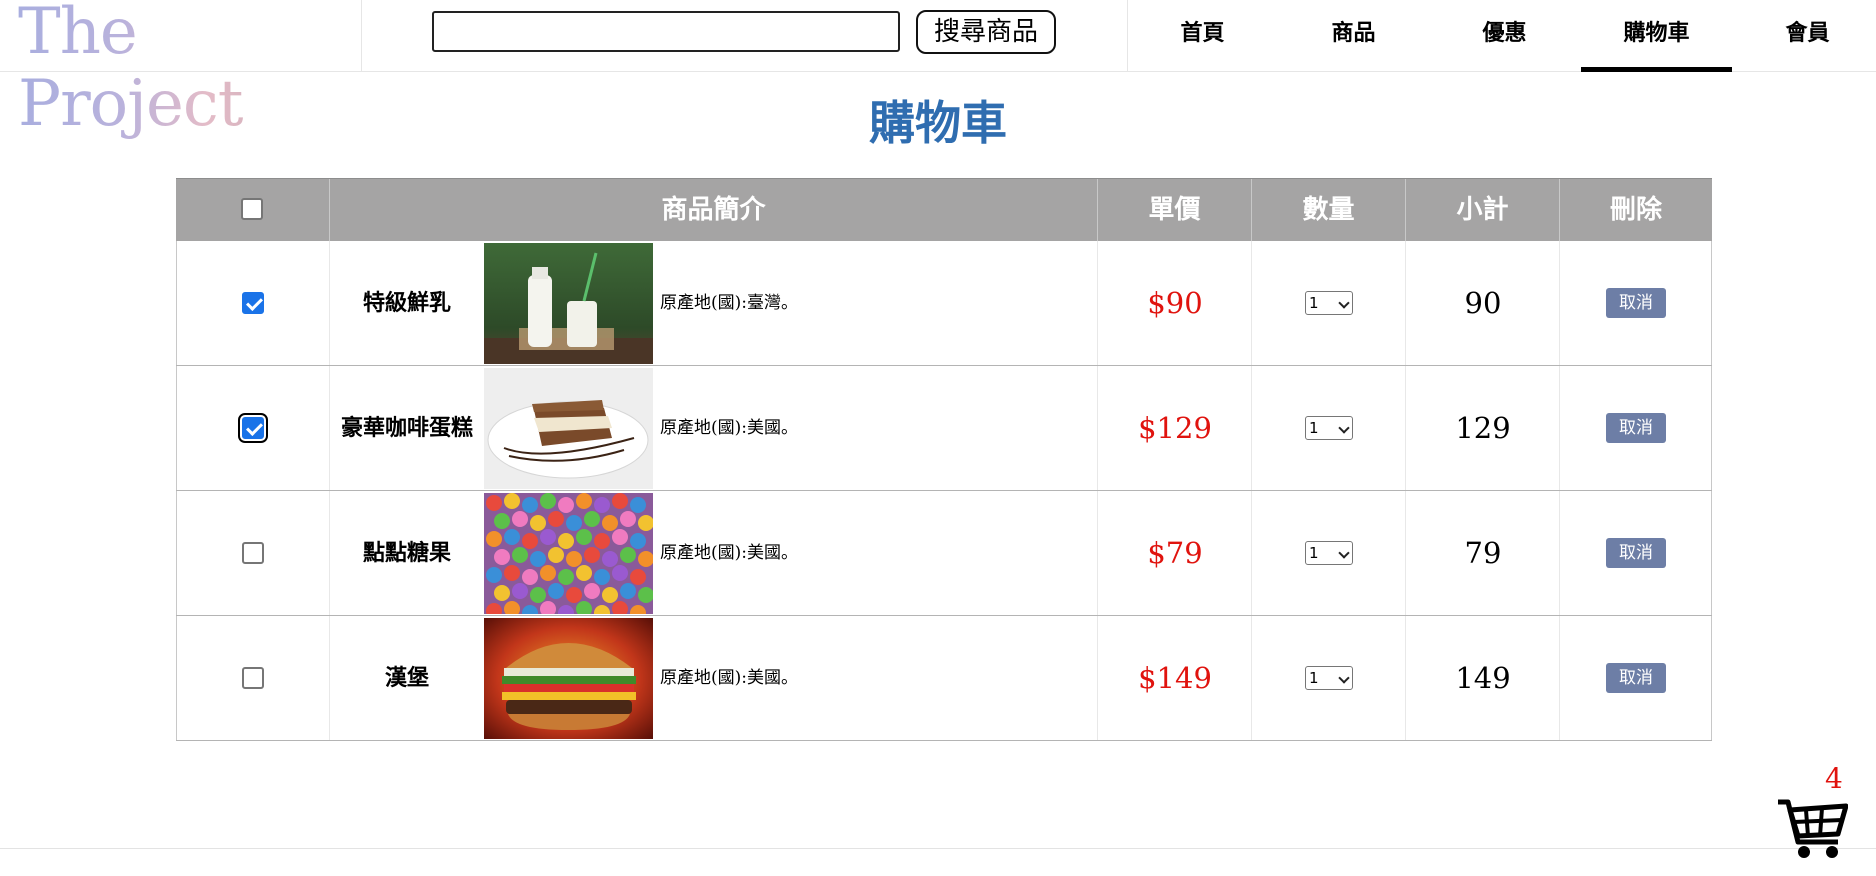  What do you see at coordinates (406, 303) in the screenshot?
I see `product-name: 特級鮮乳` at bounding box center [406, 303].